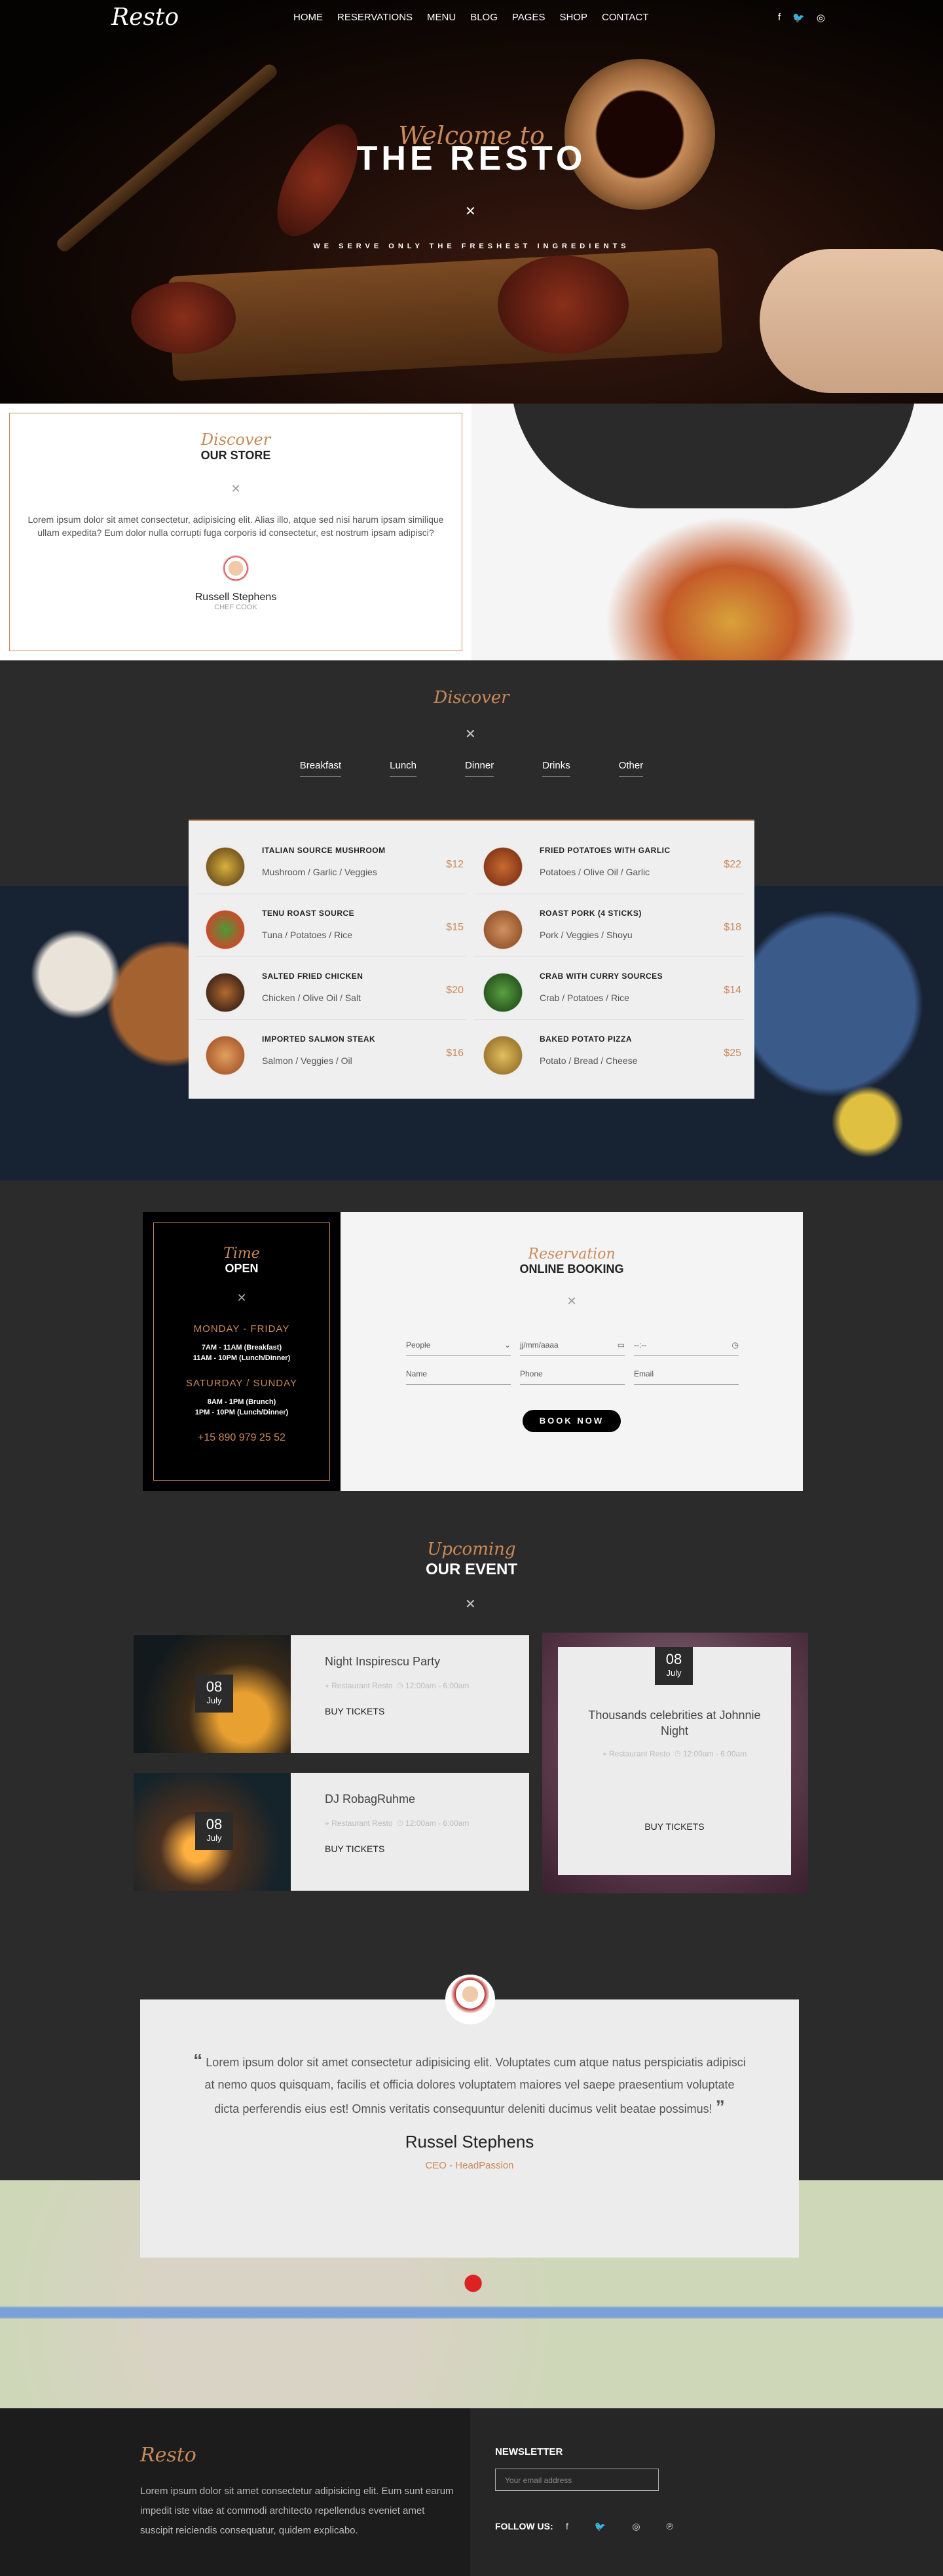  What do you see at coordinates (631, 769) in the screenshot?
I see `tab-other: Other` at bounding box center [631, 769].